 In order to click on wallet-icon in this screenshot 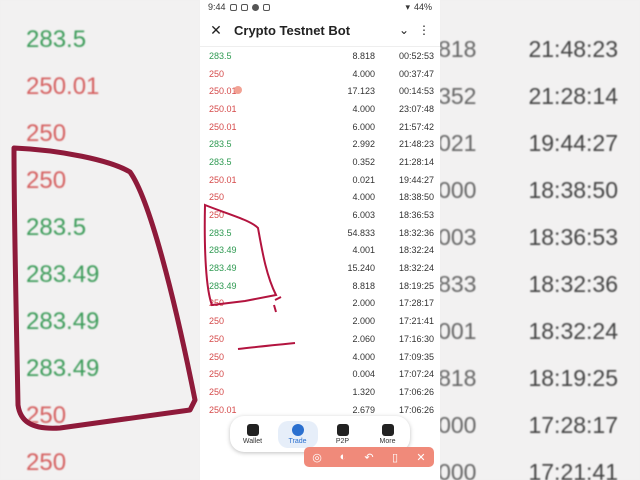, I will do `click(252, 429)`.